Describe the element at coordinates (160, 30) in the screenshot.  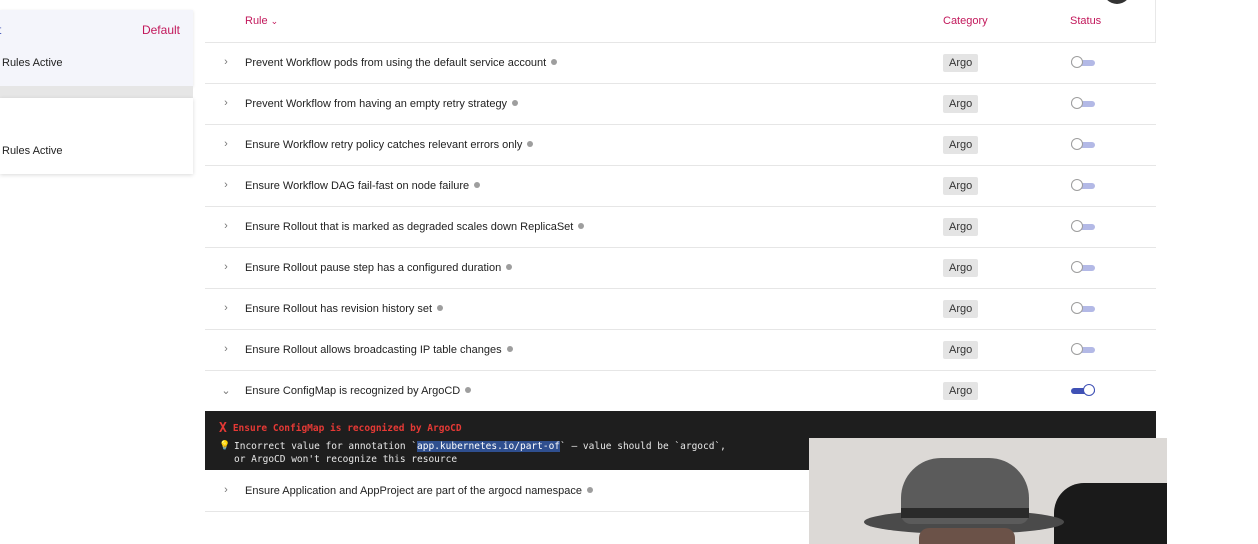
I see `default-label: Default` at that location.